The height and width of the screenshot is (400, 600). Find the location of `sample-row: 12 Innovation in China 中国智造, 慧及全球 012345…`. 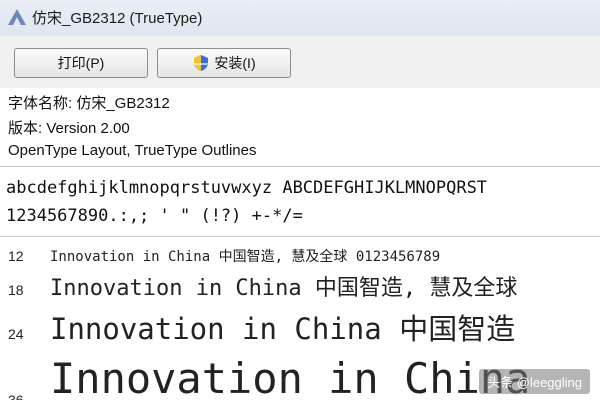

sample-row: 12 Innovation in China 中国智造, 慧及全球 012345… is located at coordinates (300, 253).